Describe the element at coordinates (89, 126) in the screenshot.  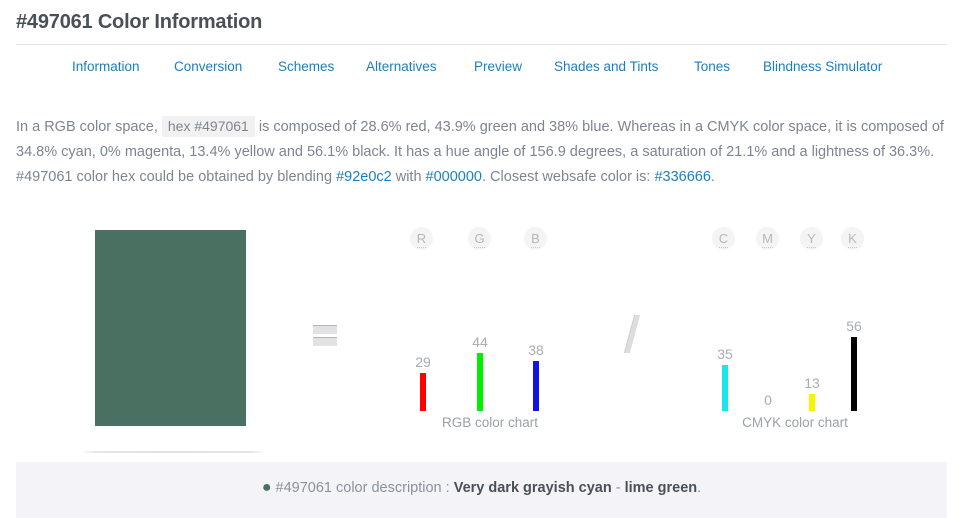
I see `intro-text-1: In a RGB color space,` at that location.